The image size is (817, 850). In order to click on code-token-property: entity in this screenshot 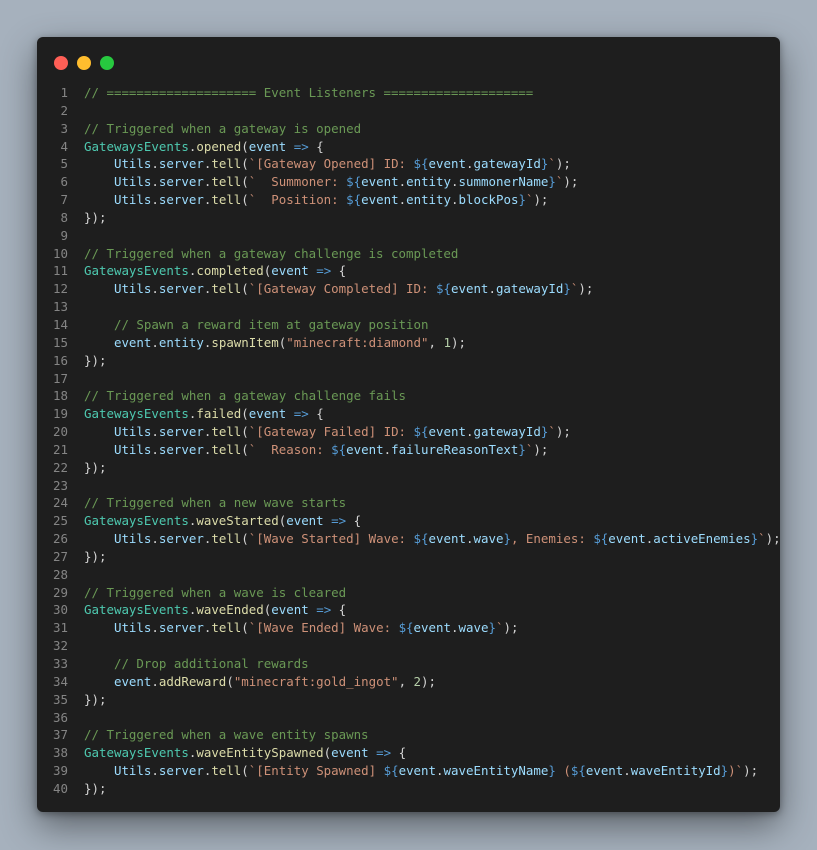, I will do `click(181, 342)`.